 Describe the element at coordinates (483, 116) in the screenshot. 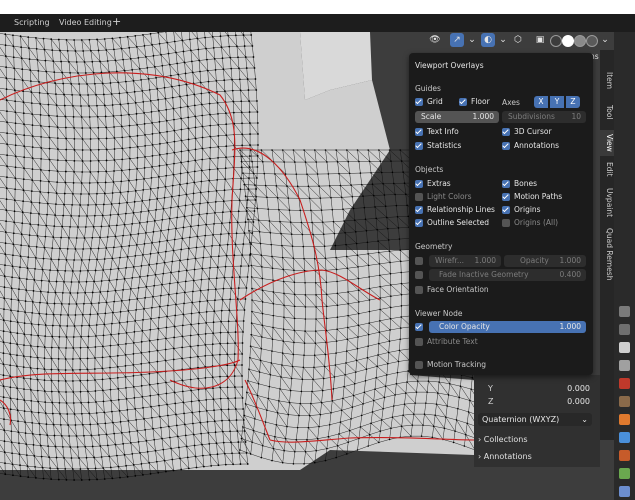

I see `scale-value: 1.000` at that location.